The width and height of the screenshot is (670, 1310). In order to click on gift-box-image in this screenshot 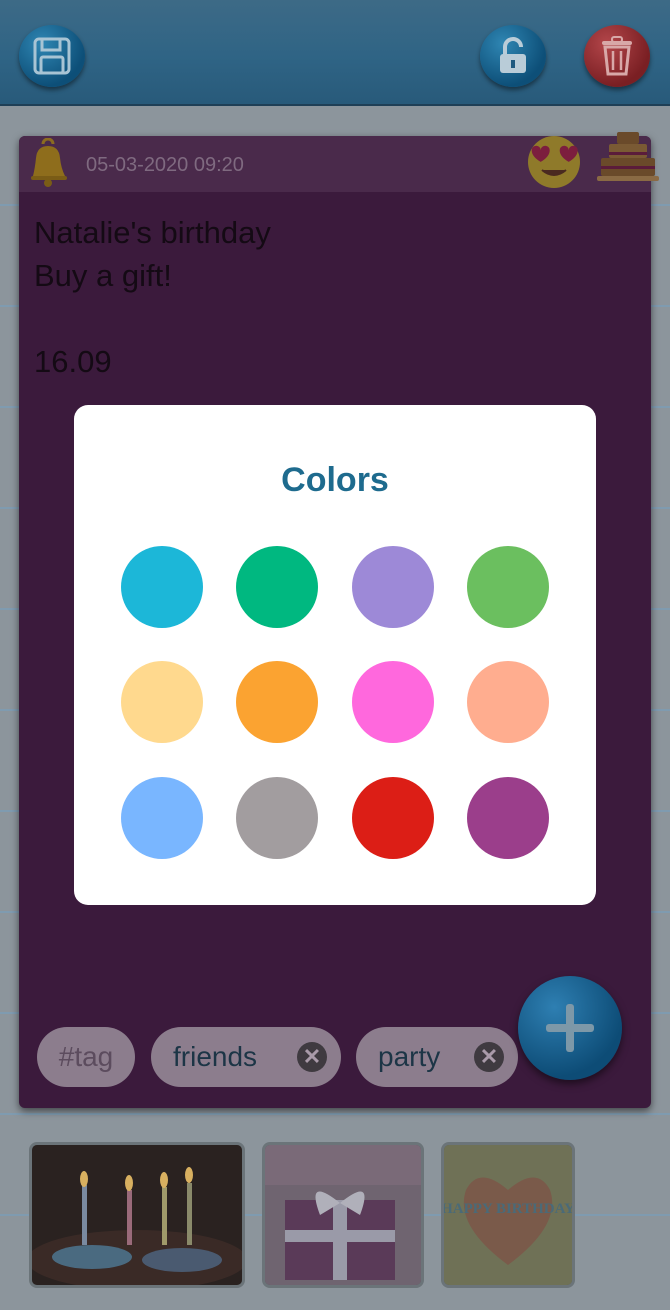, I will do `click(343, 1215)`.